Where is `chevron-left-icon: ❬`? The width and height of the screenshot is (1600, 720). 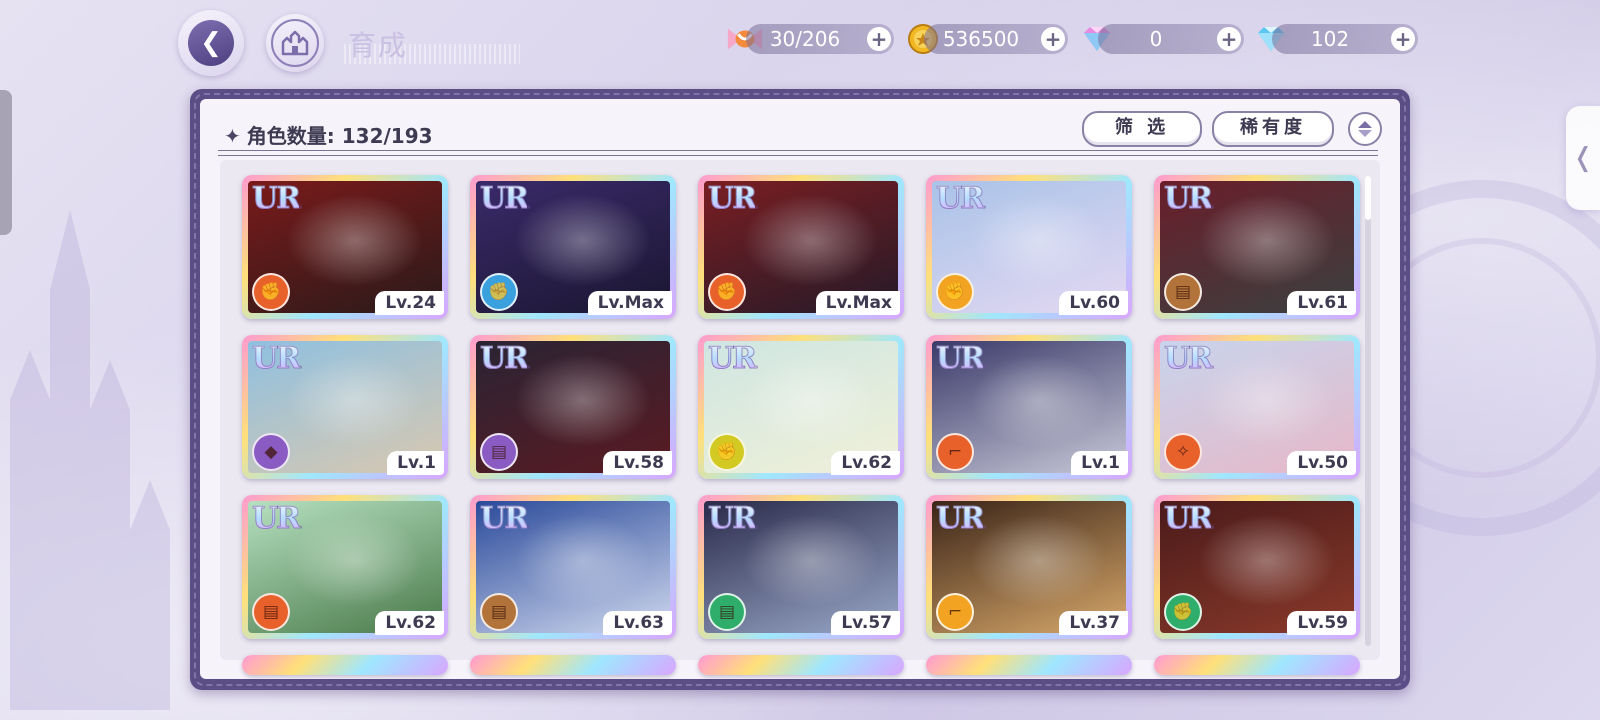
chevron-left-icon: ❬ is located at coordinates (1583, 158).